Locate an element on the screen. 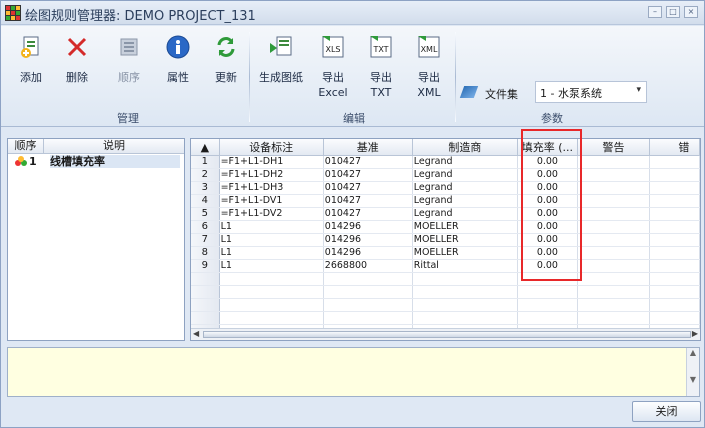 The width and height of the screenshot is (705, 428). row-number: 5 is located at coordinates (205, 214).